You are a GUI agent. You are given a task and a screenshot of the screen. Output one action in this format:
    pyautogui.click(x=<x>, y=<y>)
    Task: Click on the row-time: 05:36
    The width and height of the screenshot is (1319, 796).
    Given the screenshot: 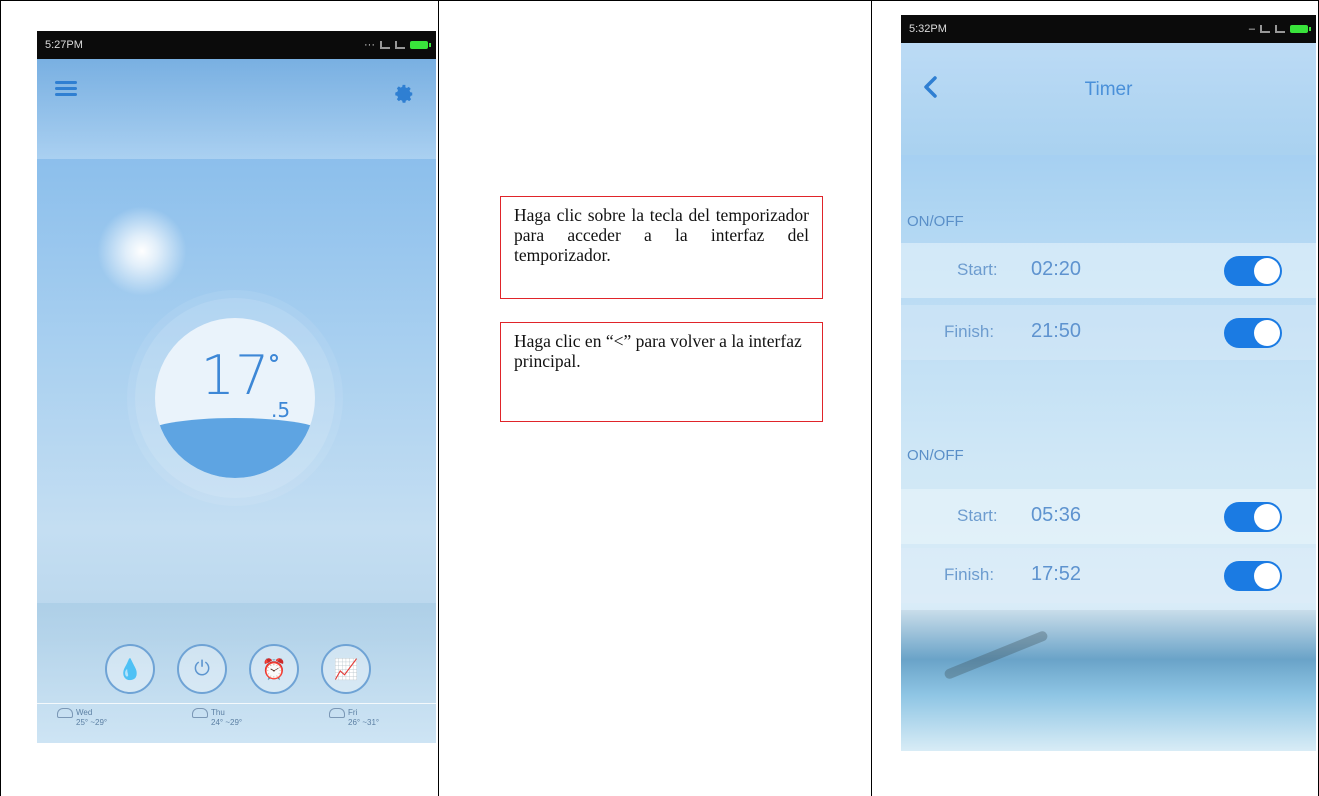 What is the action you would take?
    pyautogui.click(x=1056, y=515)
    